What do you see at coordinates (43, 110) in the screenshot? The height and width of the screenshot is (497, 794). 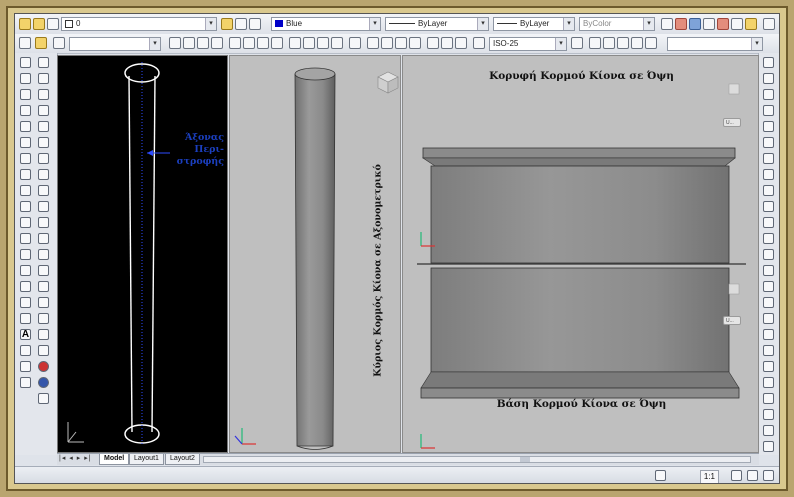 I see `offset-icon` at bounding box center [43, 110].